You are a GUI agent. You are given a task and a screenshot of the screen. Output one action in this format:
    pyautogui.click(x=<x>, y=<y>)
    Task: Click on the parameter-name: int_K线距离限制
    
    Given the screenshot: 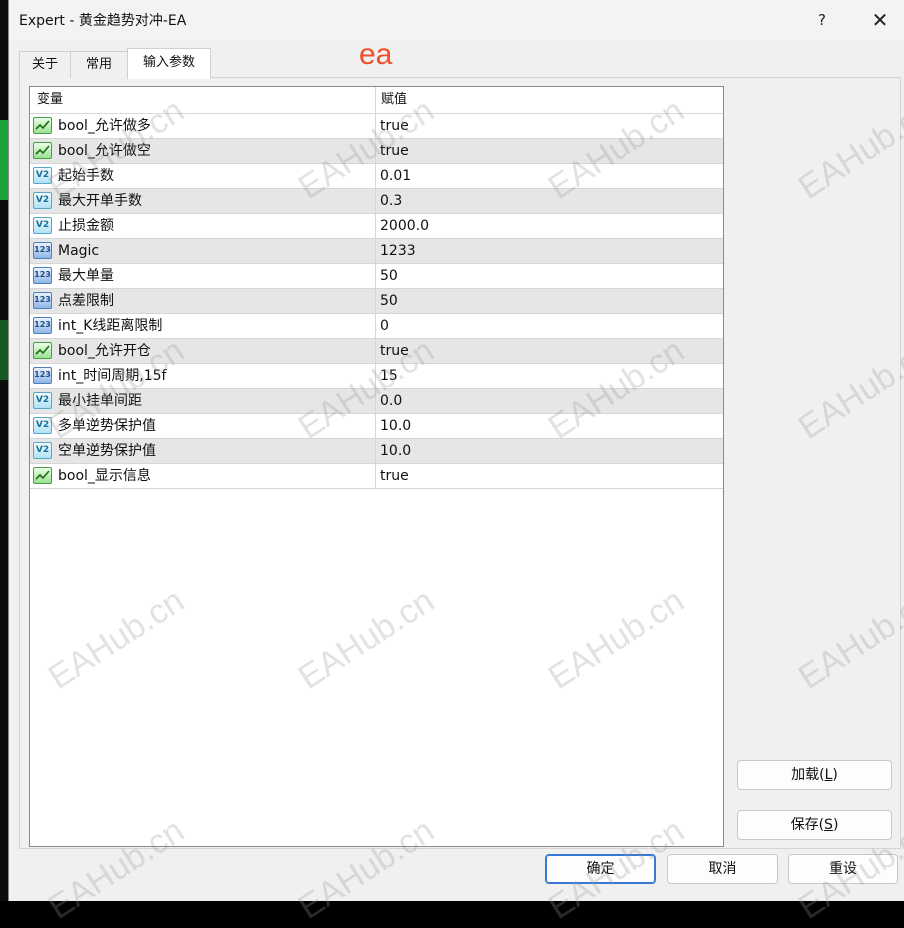 What is the action you would take?
    pyautogui.click(x=110, y=326)
    